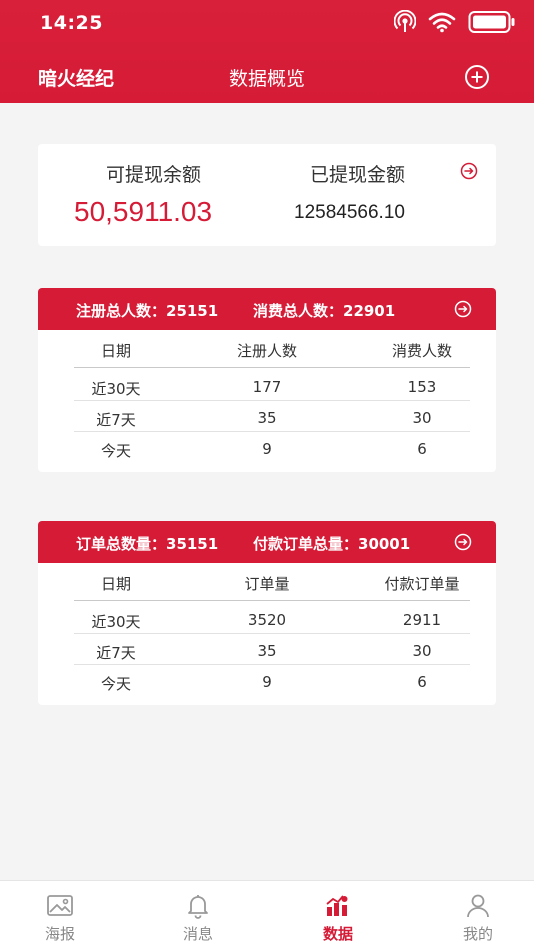 The height and width of the screenshot is (950, 534). I want to click on column-header: 付款订单量, so click(422, 584).